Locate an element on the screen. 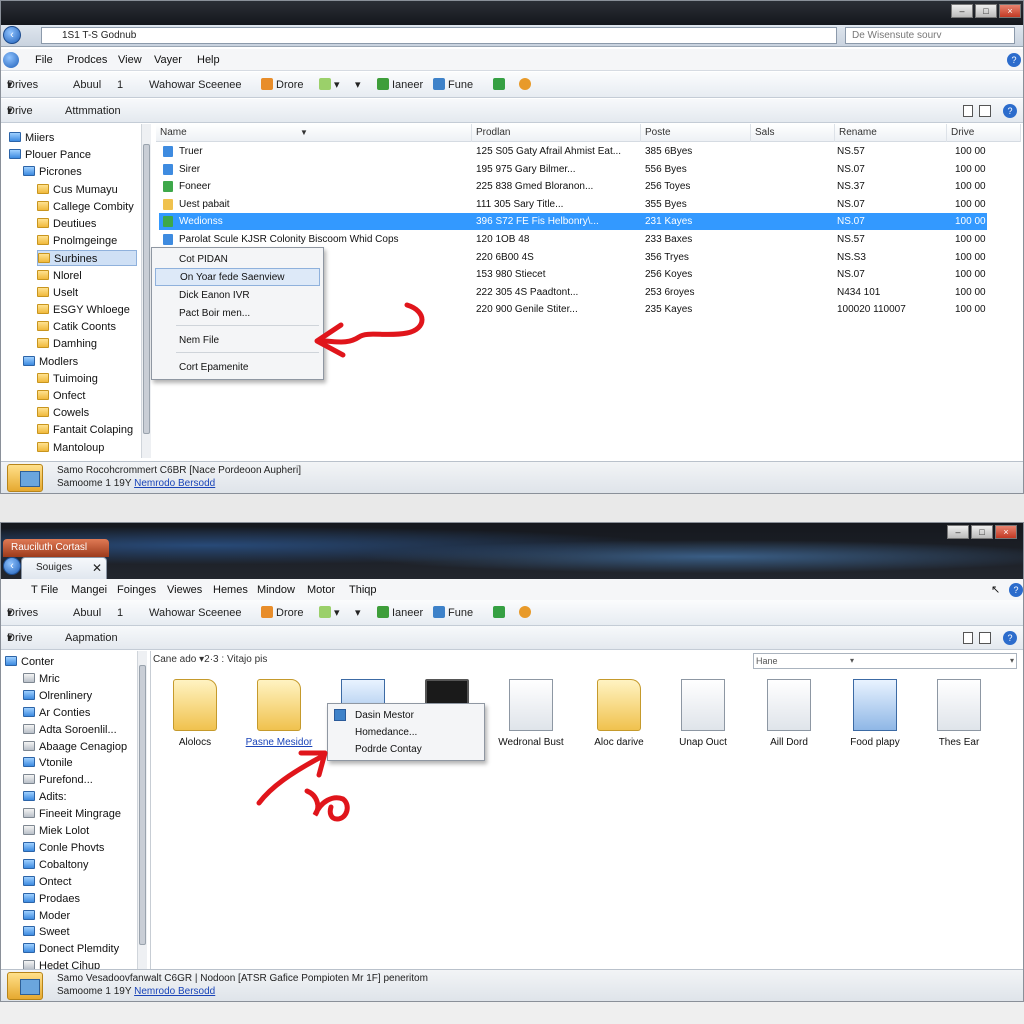 The height and width of the screenshot is (1024, 1024). tree-item: Callege Combity is located at coordinates (87, 207).